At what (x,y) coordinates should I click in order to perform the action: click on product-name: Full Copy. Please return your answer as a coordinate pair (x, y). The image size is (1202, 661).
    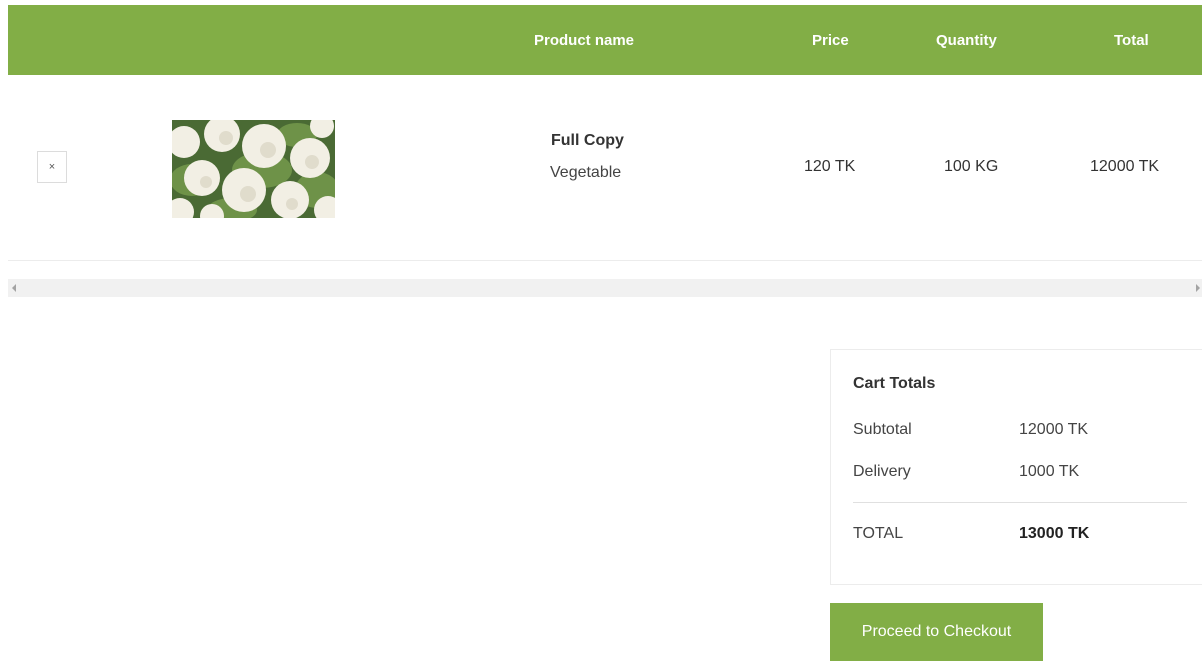
    Looking at the image, I should click on (587, 140).